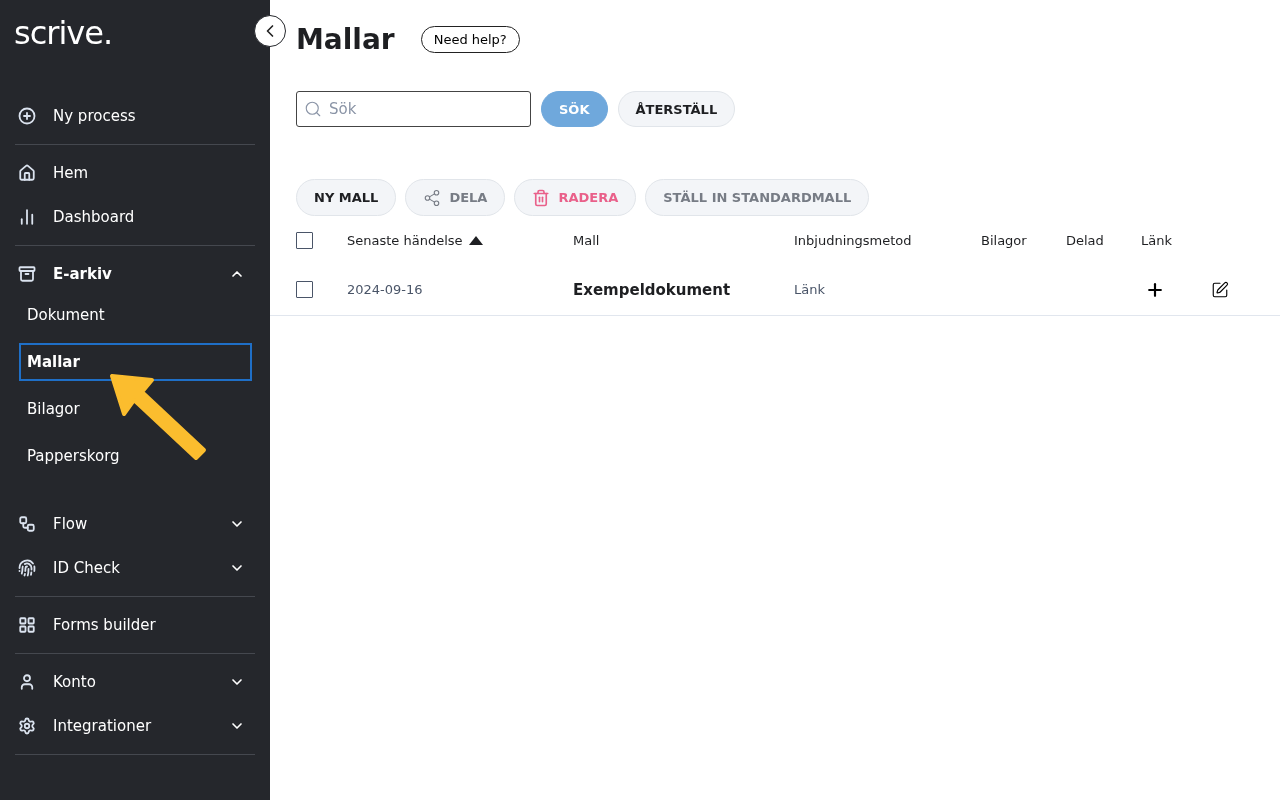 The width and height of the screenshot is (1280, 800). I want to click on nav-item: E-arkiv, so click(135, 274).